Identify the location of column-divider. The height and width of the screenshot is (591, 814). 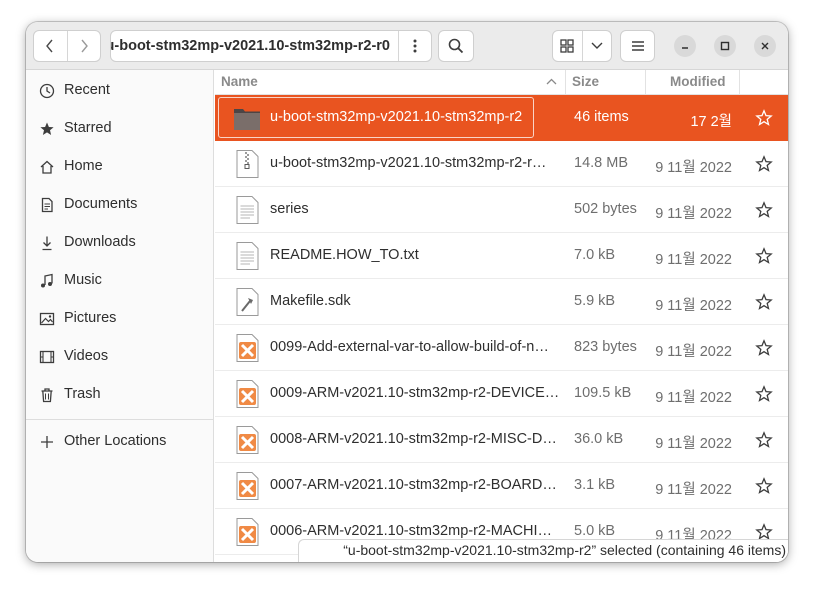
(739, 82).